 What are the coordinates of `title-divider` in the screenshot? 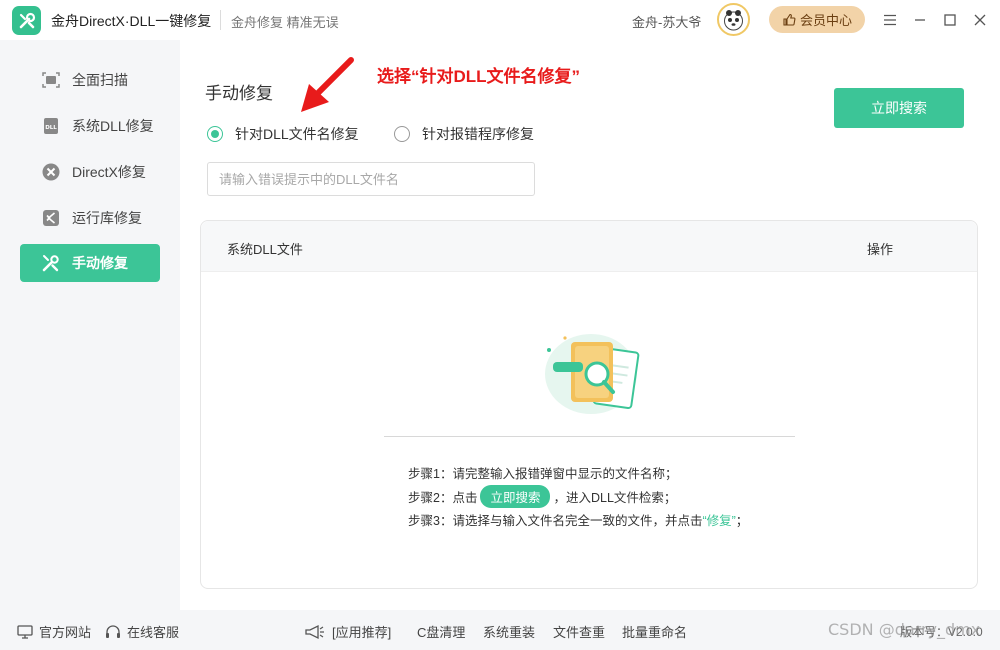 It's located at (220, 20).